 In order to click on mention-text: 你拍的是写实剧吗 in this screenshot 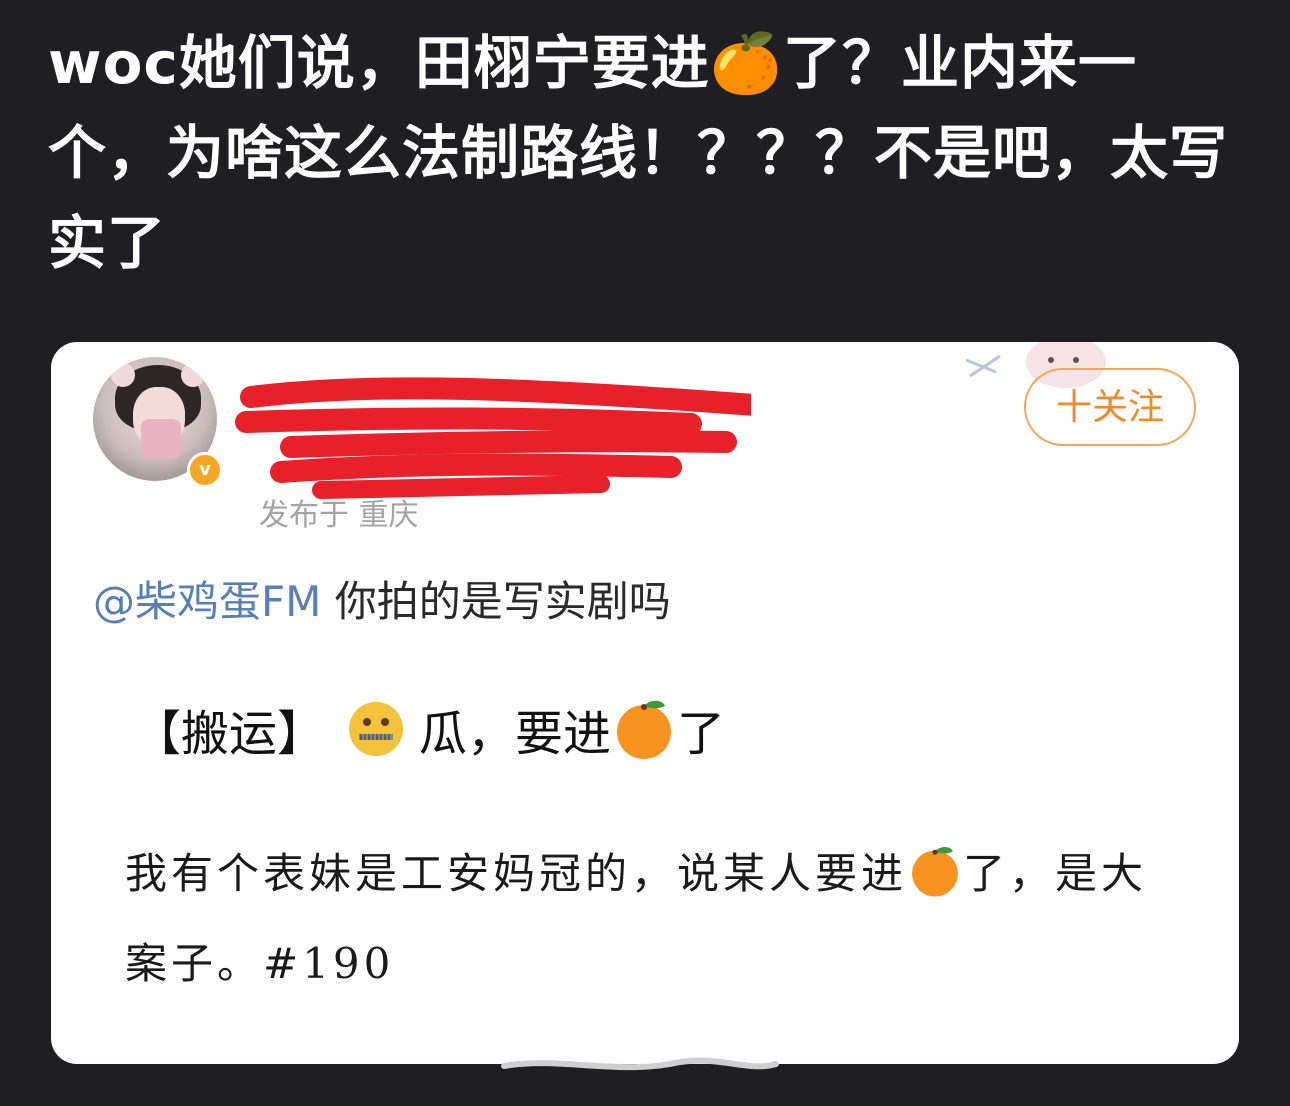, I will do `click(496, 601)`.